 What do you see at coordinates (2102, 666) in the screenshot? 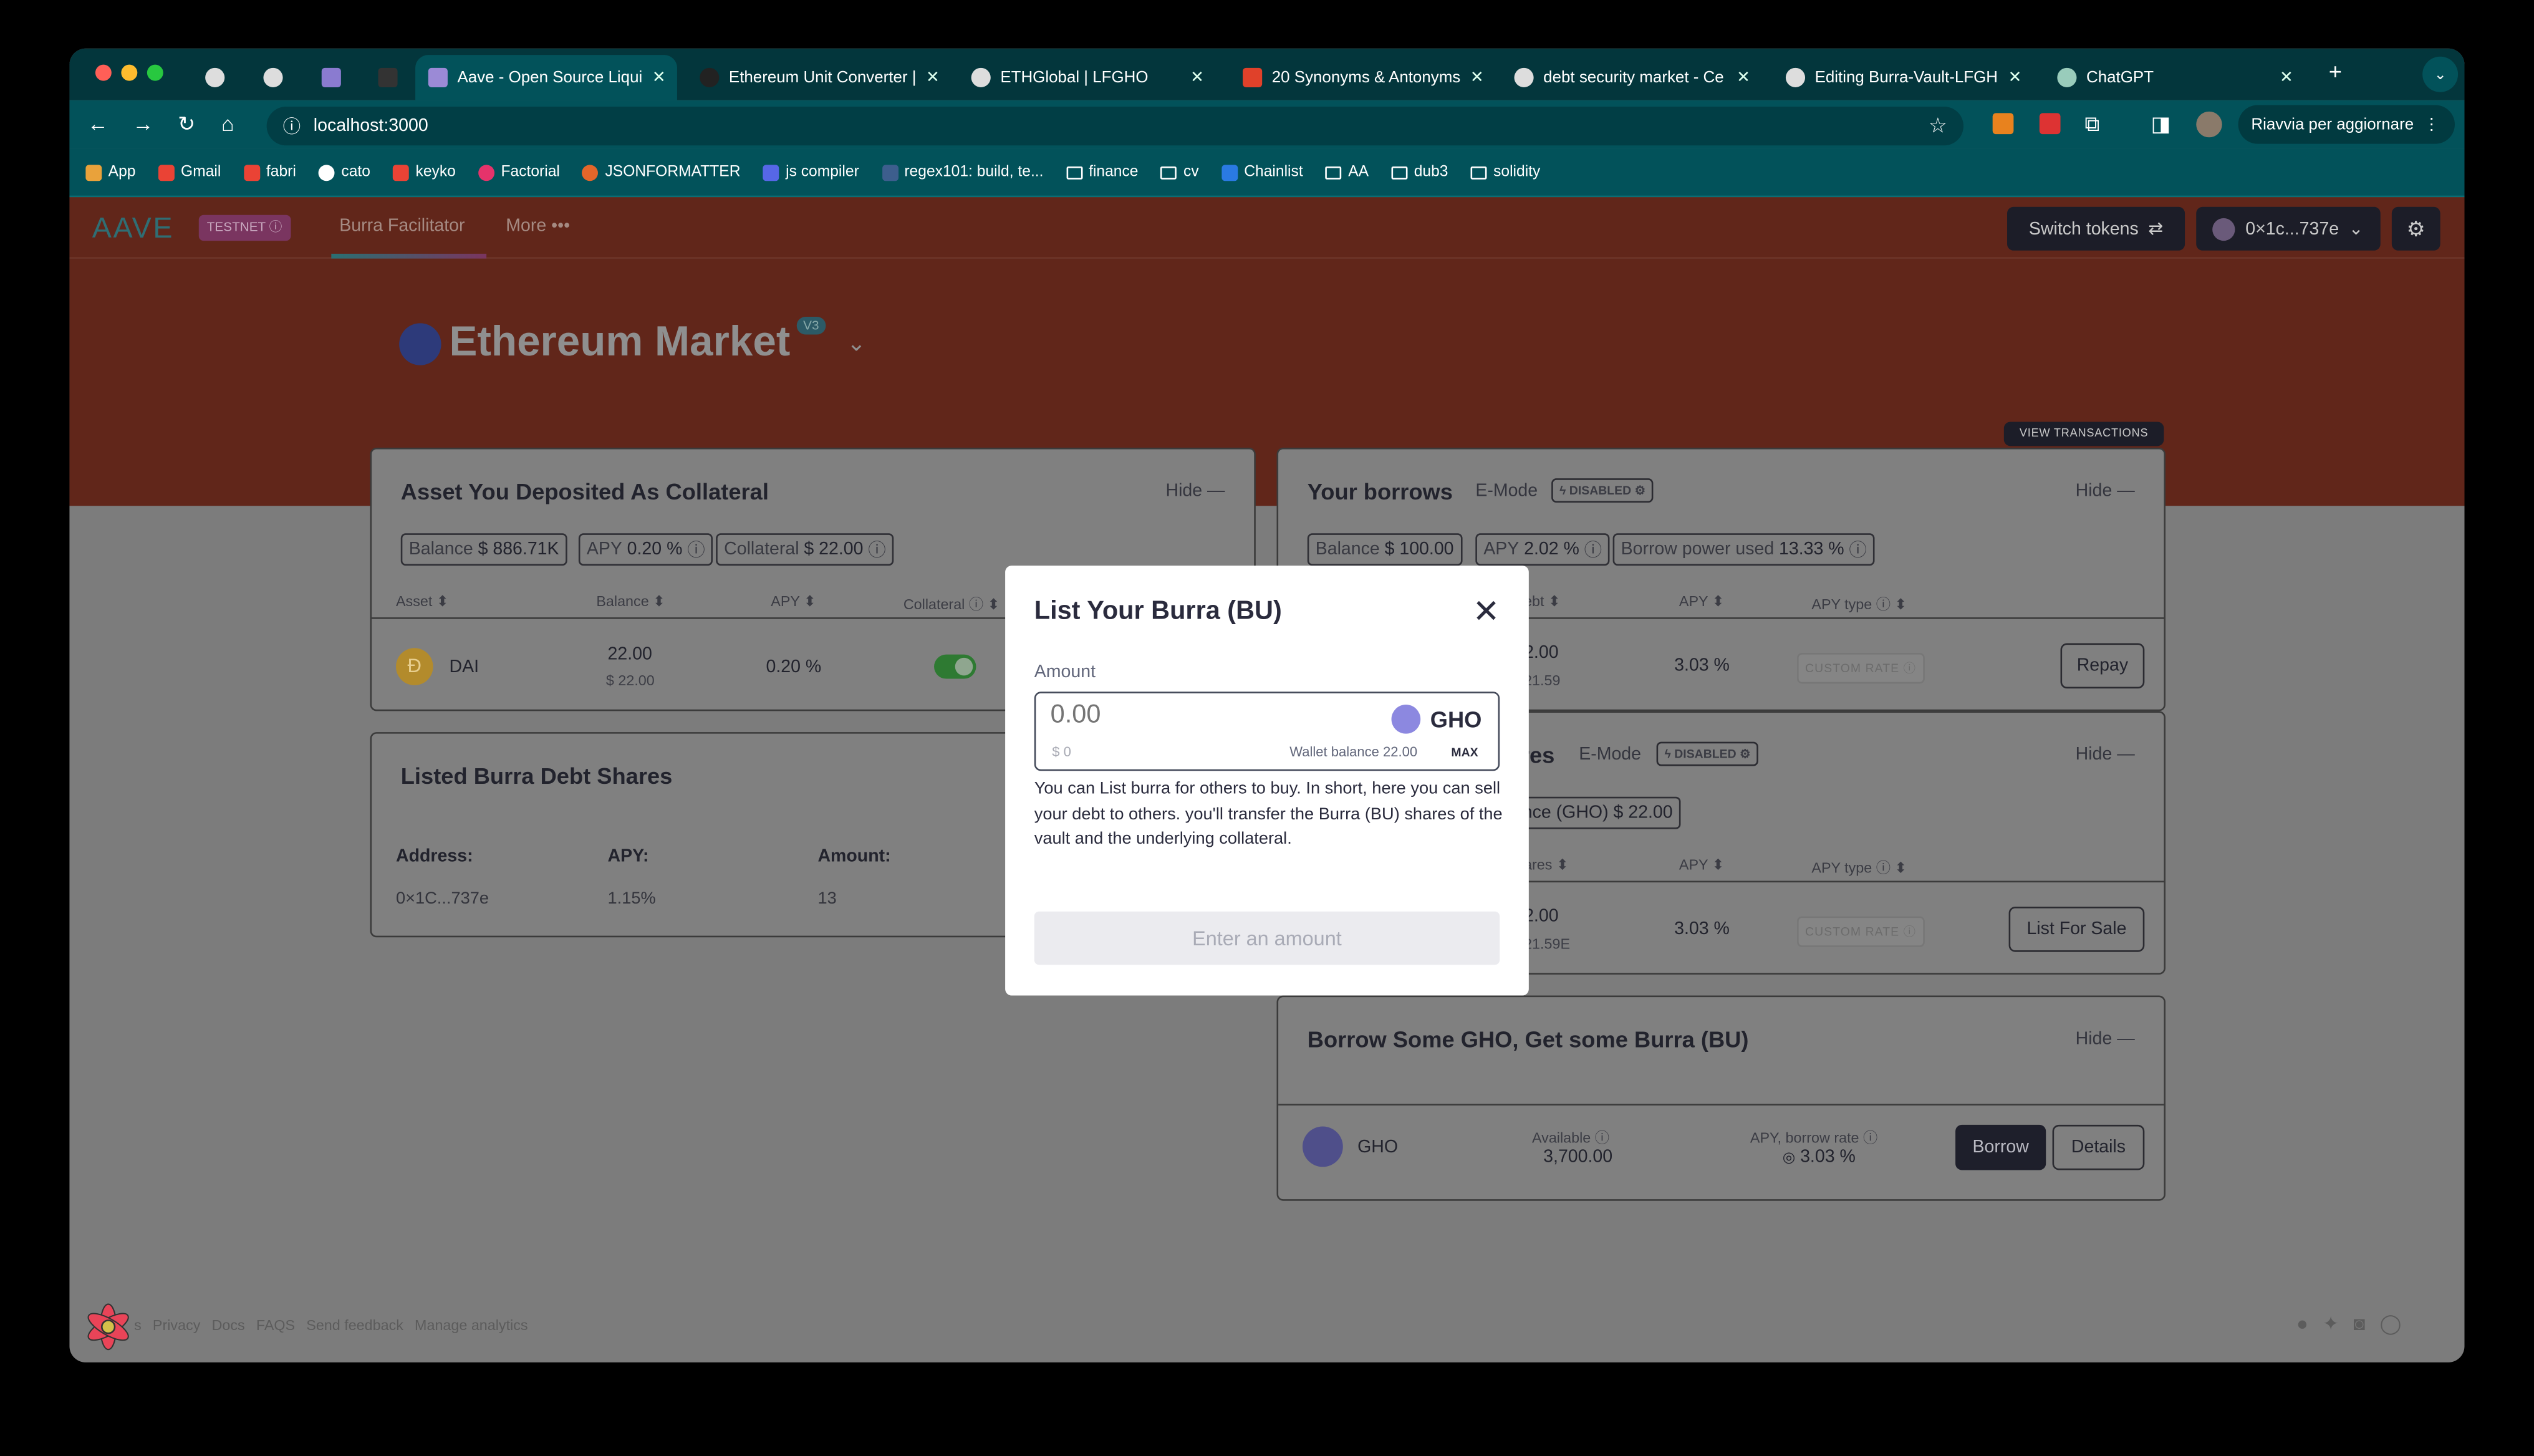
I see `repay-button: Repay` at bounding box center [2102, 666].